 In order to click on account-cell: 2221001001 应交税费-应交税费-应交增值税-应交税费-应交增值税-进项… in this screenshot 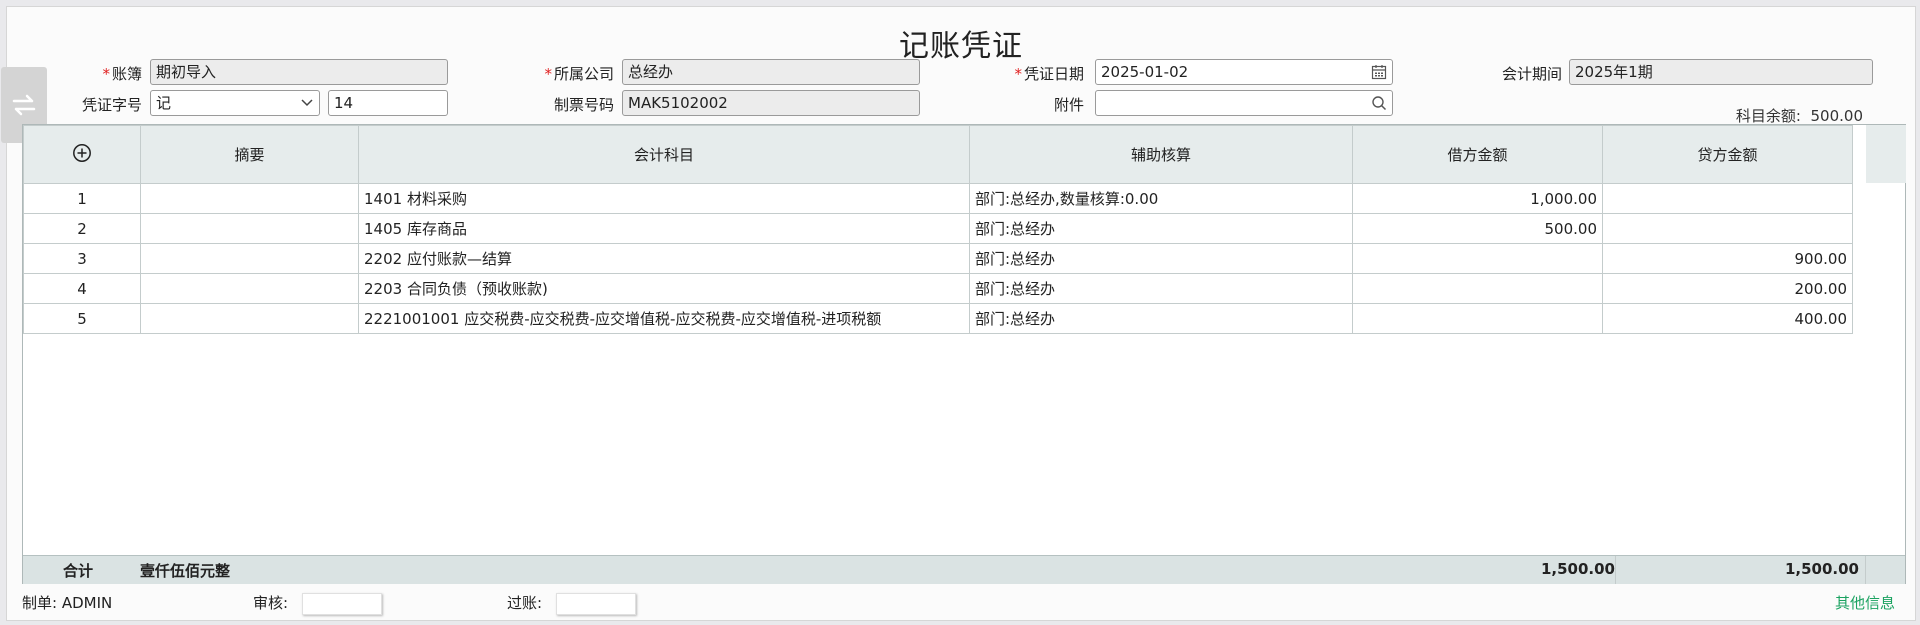, I will do `click(664, 318)`.